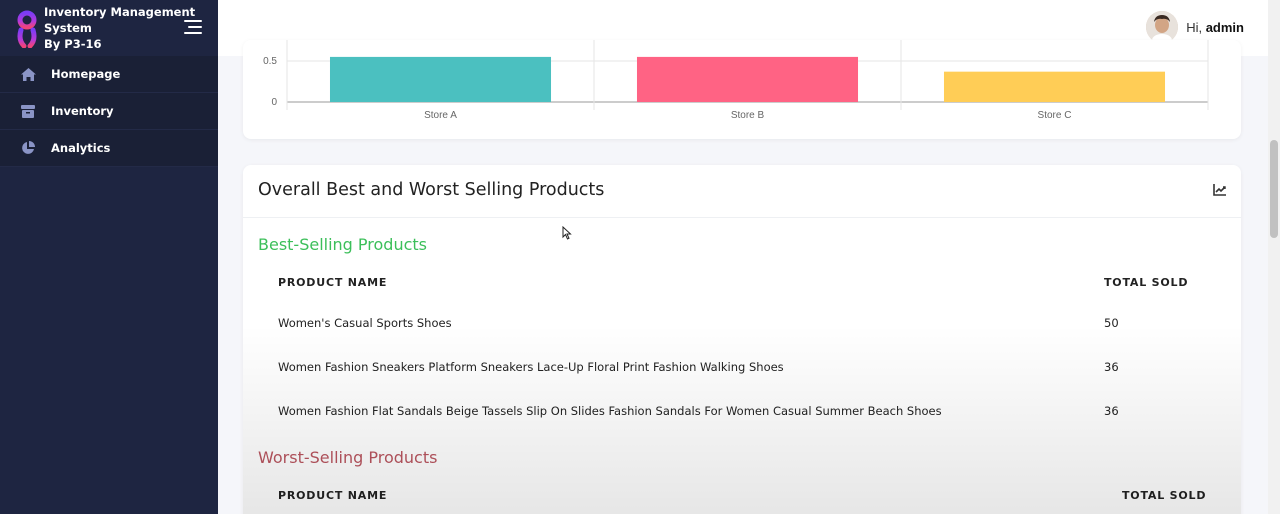  What do you see at coordinates (73, 44) in the screenshot?
I see `brand-byline: By P3-16` at bounding box center [73, 44].